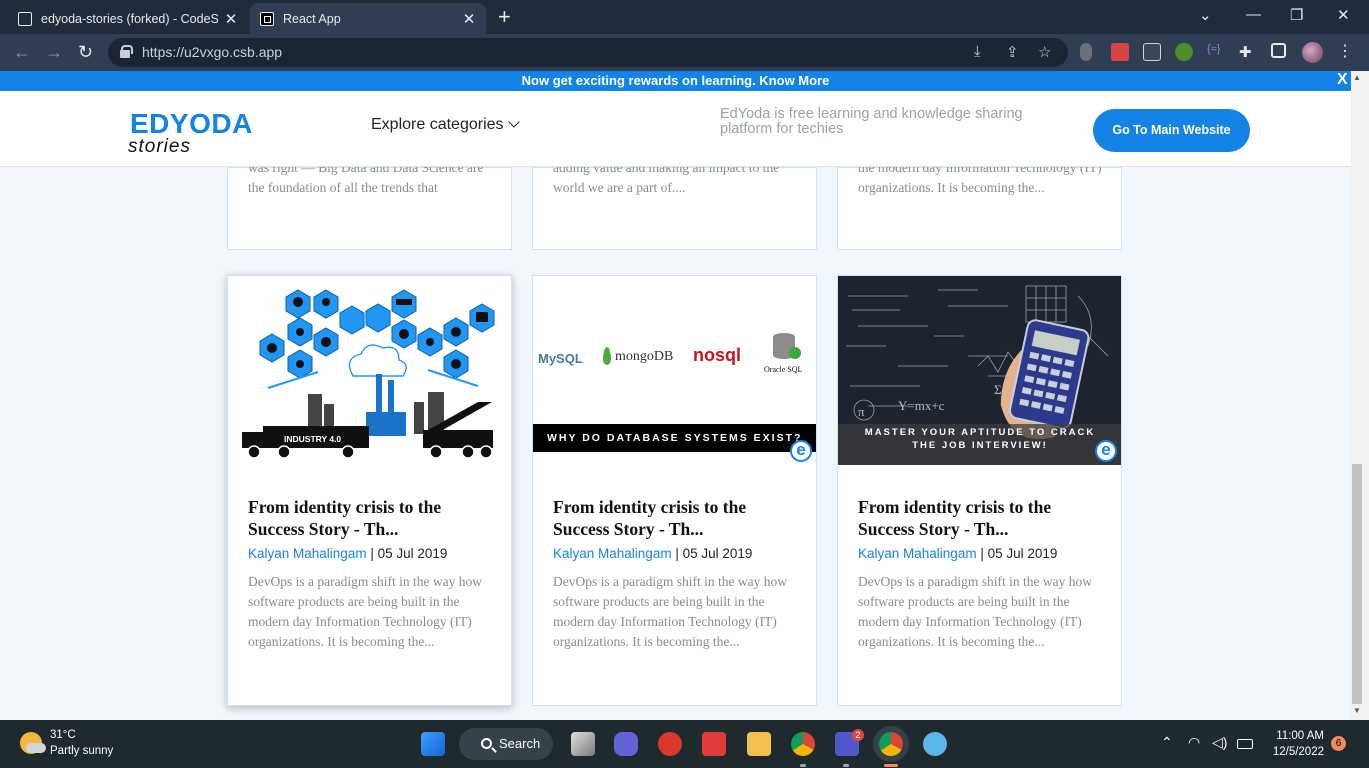  What do you see at coordinates (81, 751) in the screenshot?
I see `weather-description: Partly sunny` at bounding box center [81, 751].